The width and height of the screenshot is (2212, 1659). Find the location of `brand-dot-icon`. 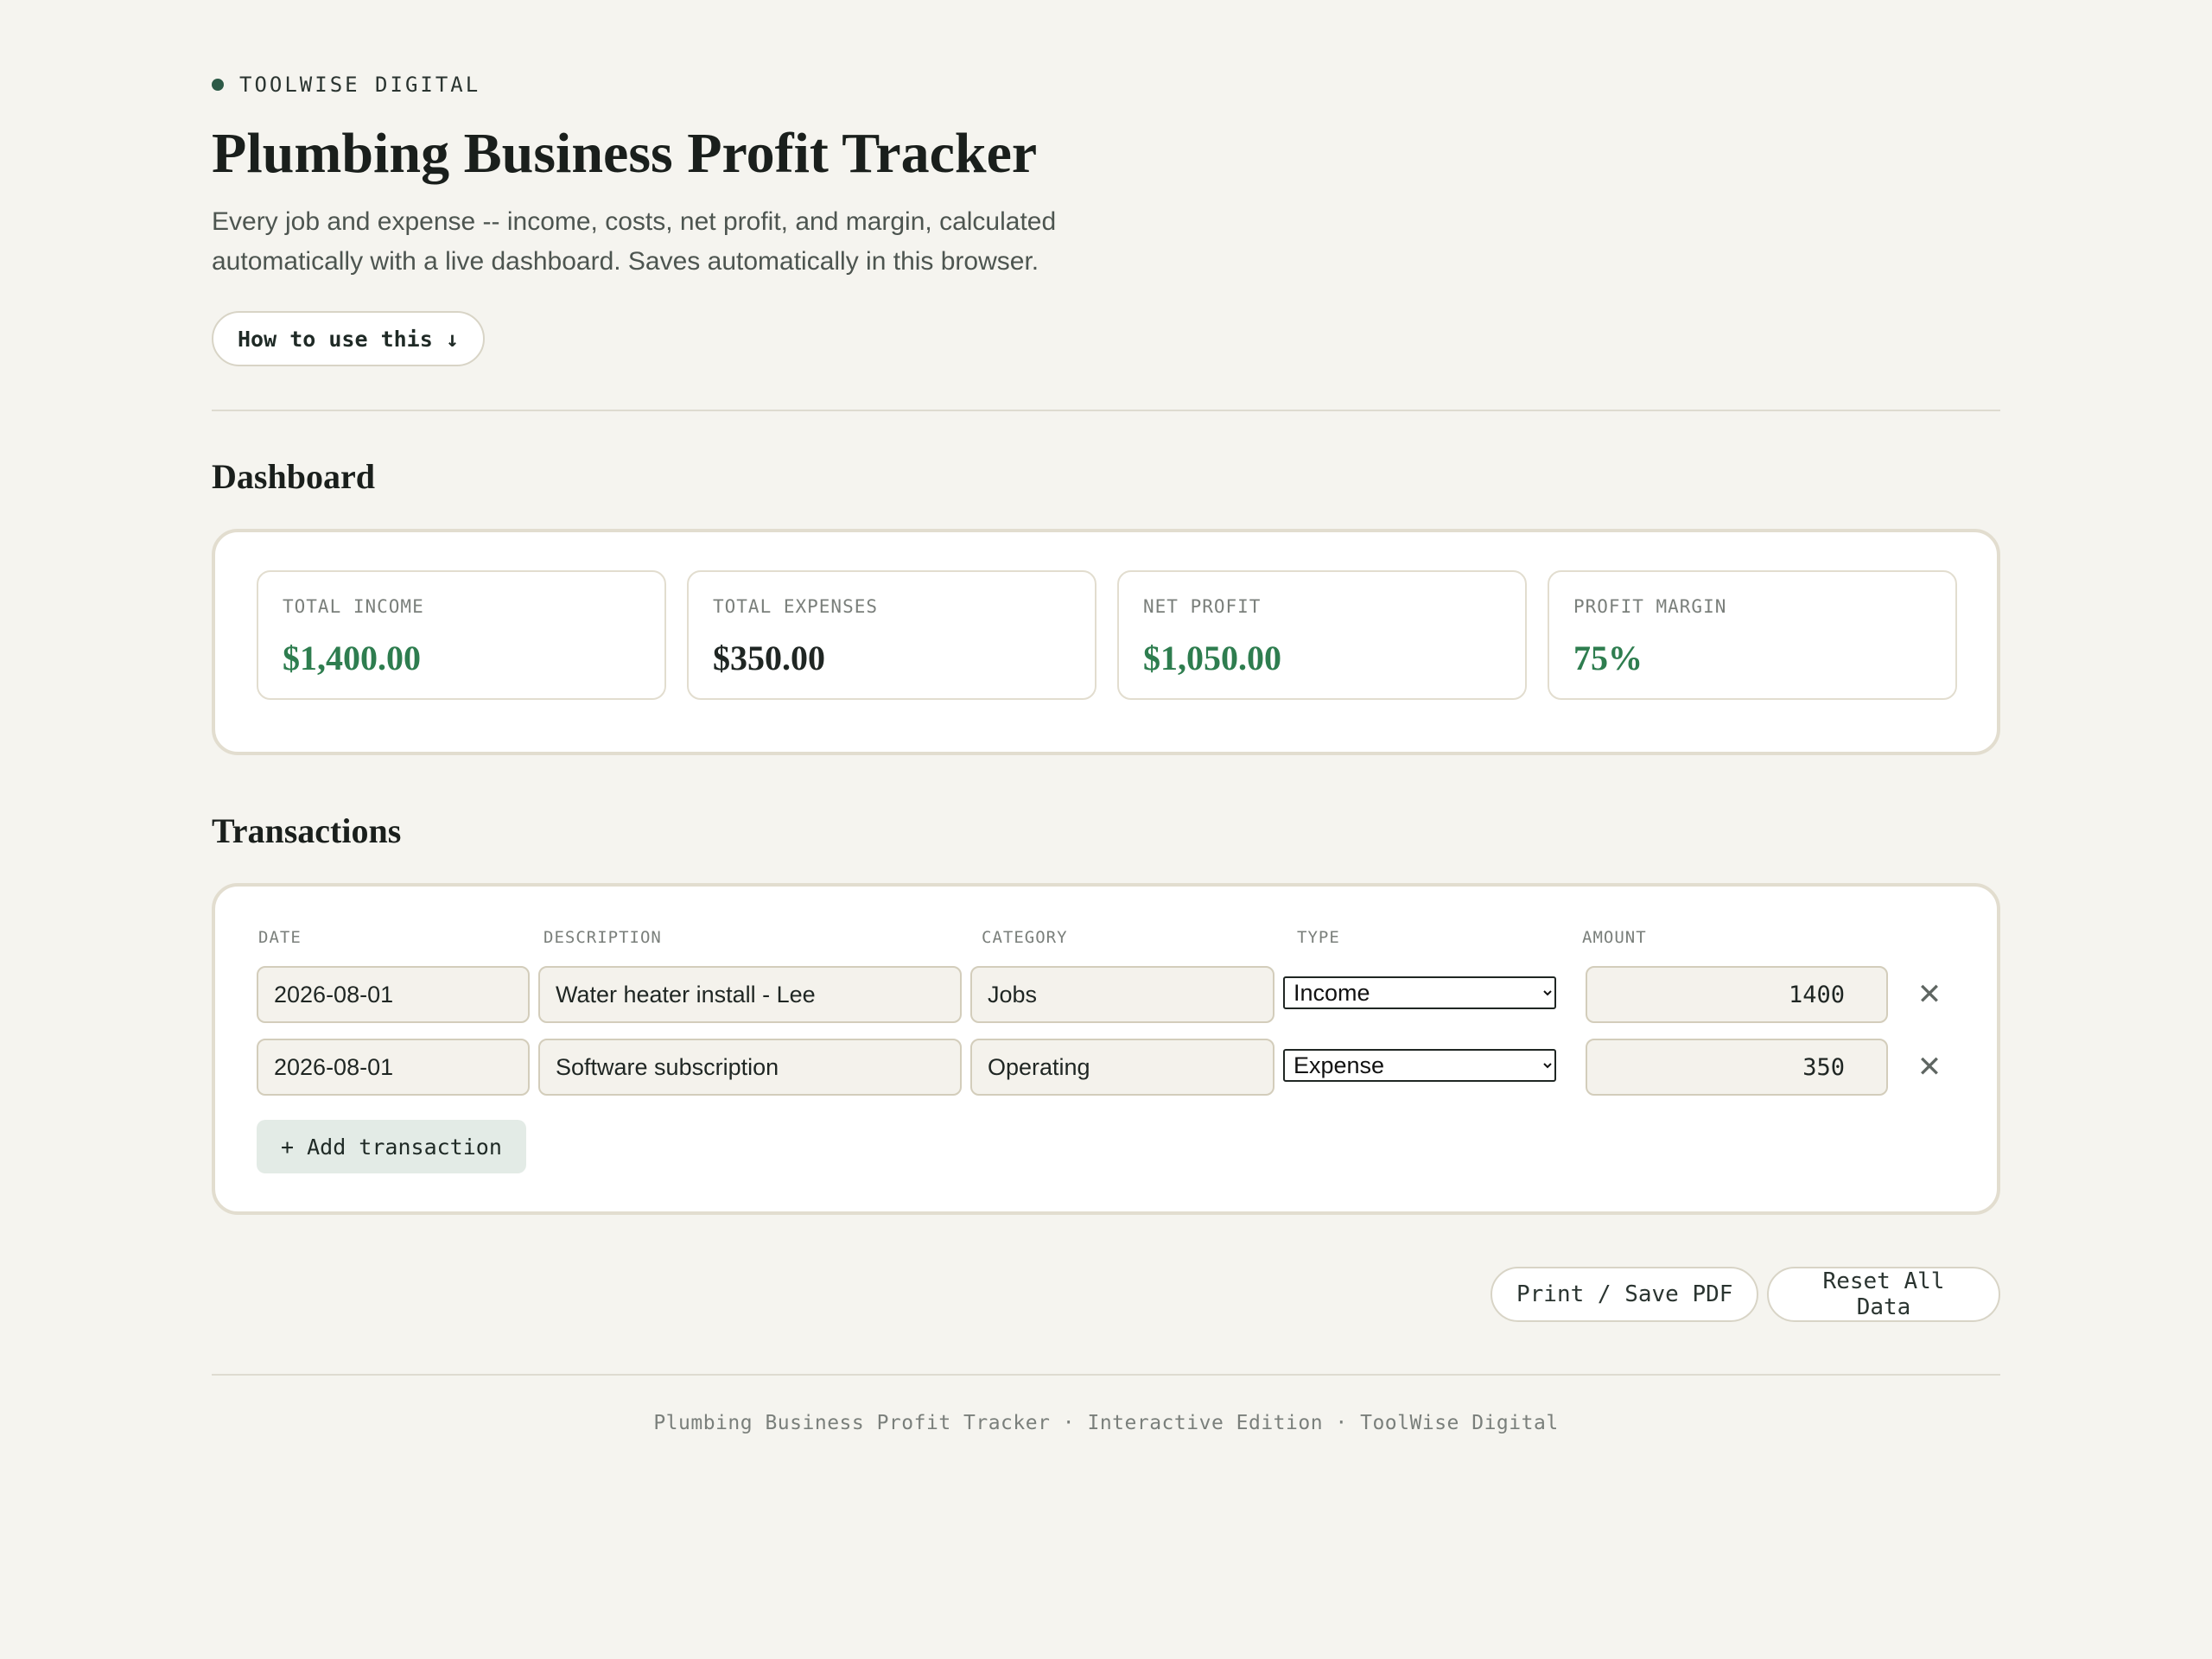

brand-dot-icon is located at coordinates (218, 85).